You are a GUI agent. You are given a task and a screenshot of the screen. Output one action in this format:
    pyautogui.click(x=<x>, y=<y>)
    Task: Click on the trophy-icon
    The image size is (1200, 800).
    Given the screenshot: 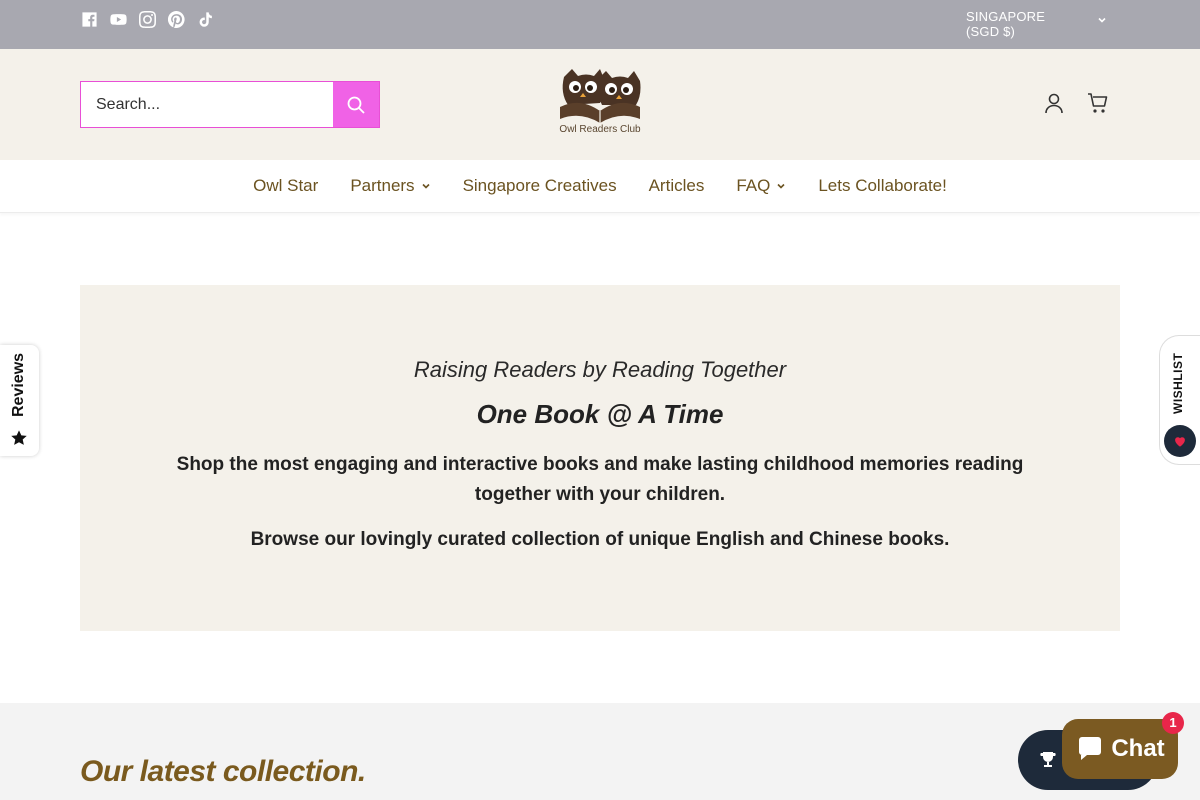 What is the action you would take?
    pyautogui.click(x=1048, y=759)
    